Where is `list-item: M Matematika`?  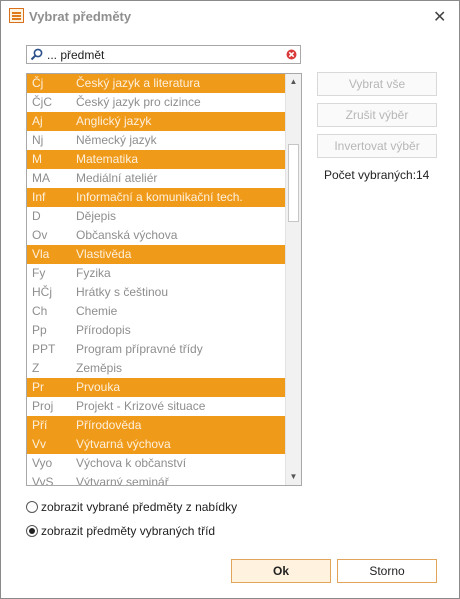
list-item: M Matematika is located at coordinates (156, 159).